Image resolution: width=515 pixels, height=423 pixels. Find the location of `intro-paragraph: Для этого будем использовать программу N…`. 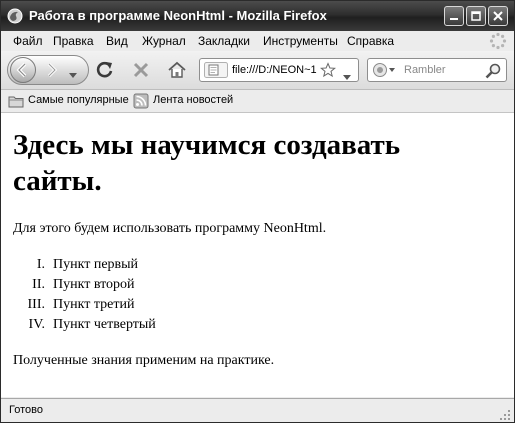

intro-paragraph: Для этого будем использовать программу N… is located at coordinates (170, 228).